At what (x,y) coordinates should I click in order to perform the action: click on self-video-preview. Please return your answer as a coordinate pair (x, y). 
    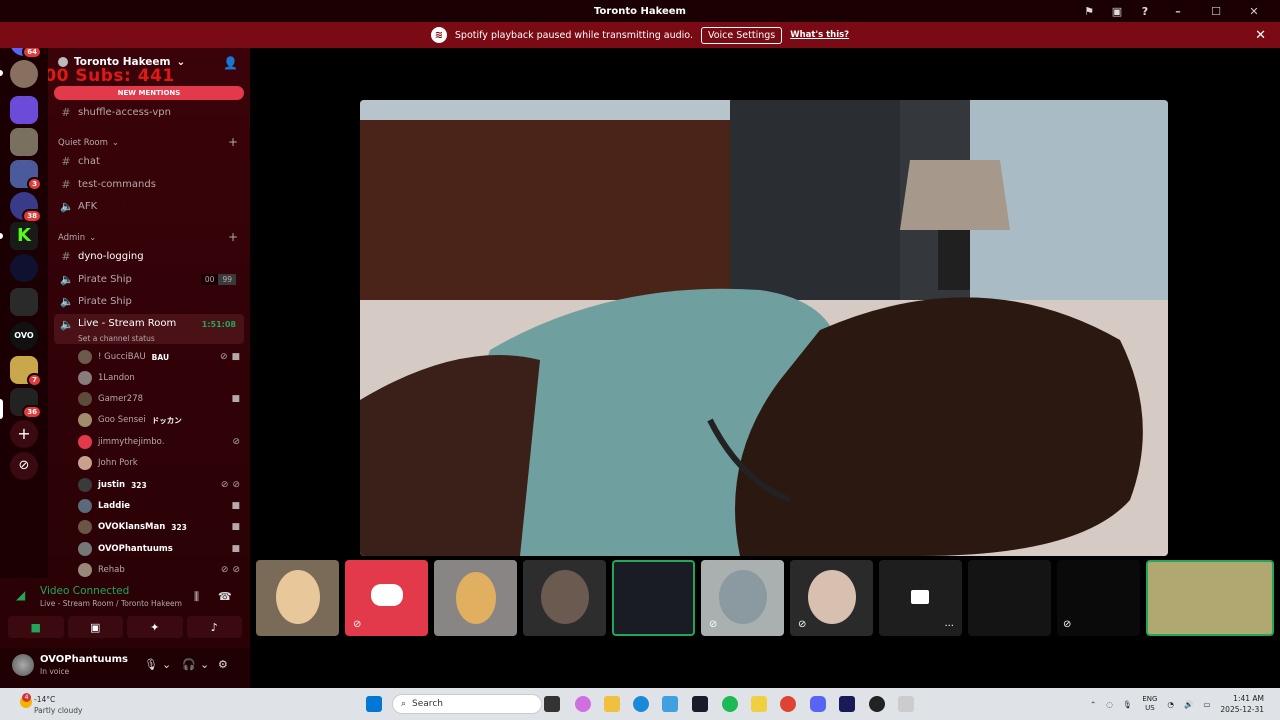
    Looking at the image, I should click on (1210, 598).